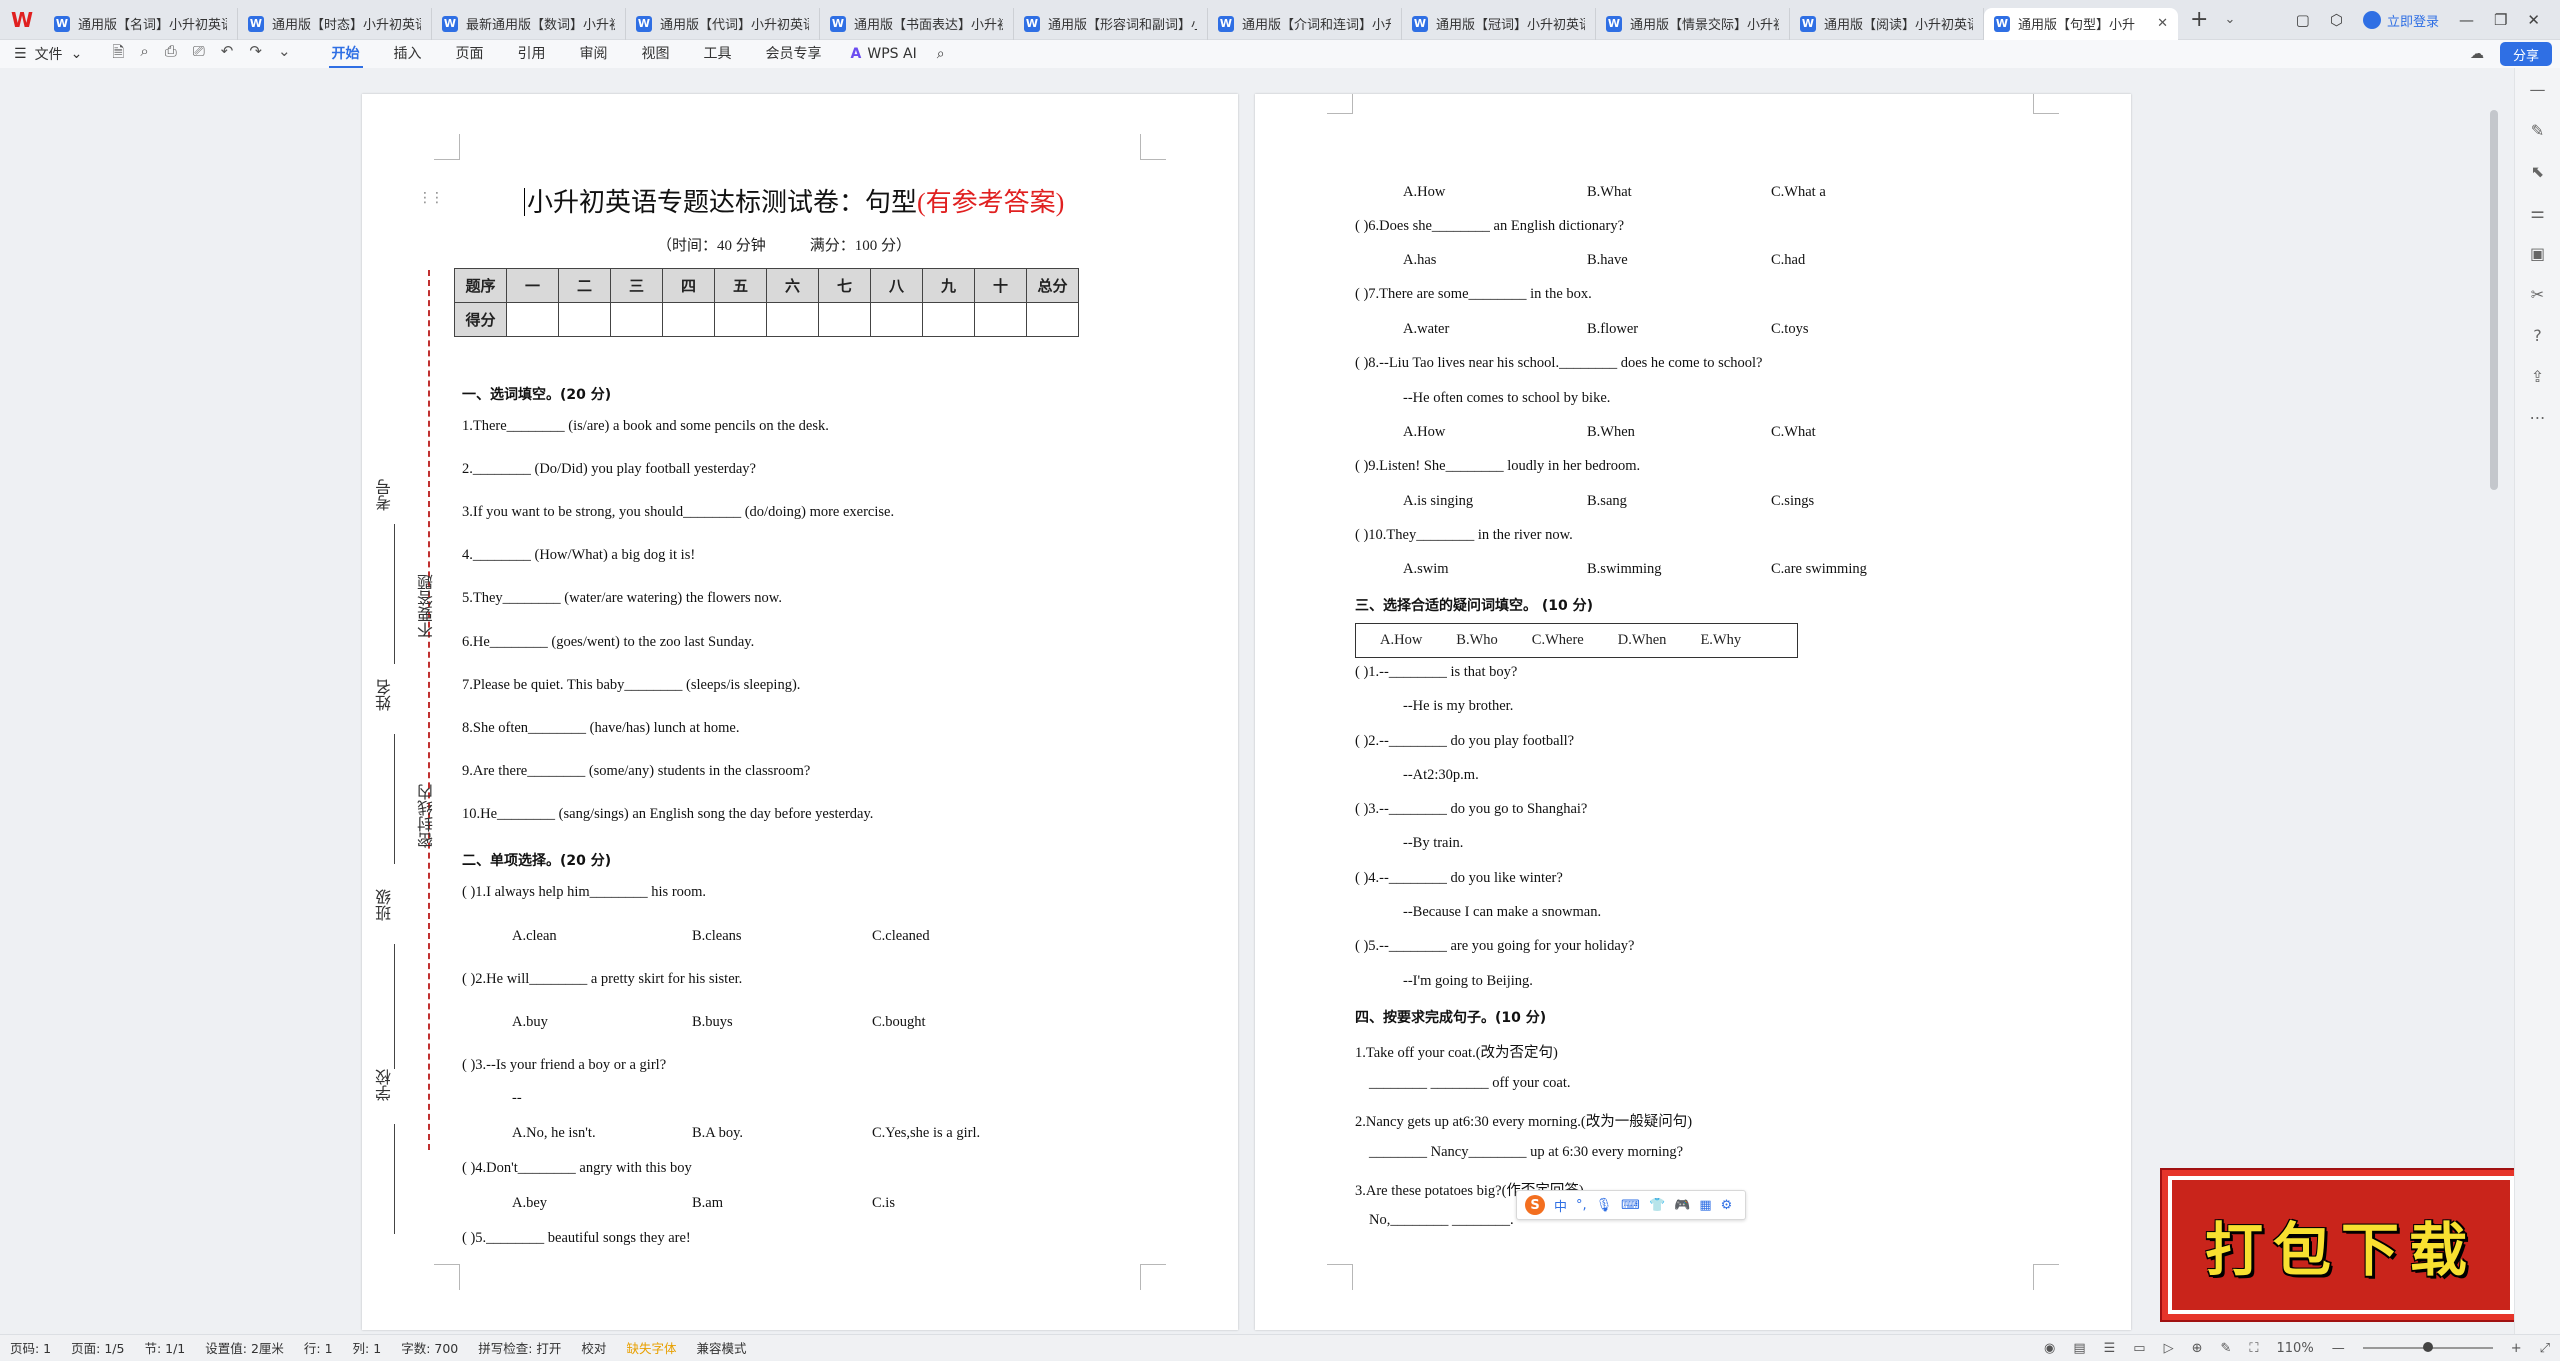 The image size is (2560, 1361). I want to click on web-icon: ⊕, so click(2197, 1348).